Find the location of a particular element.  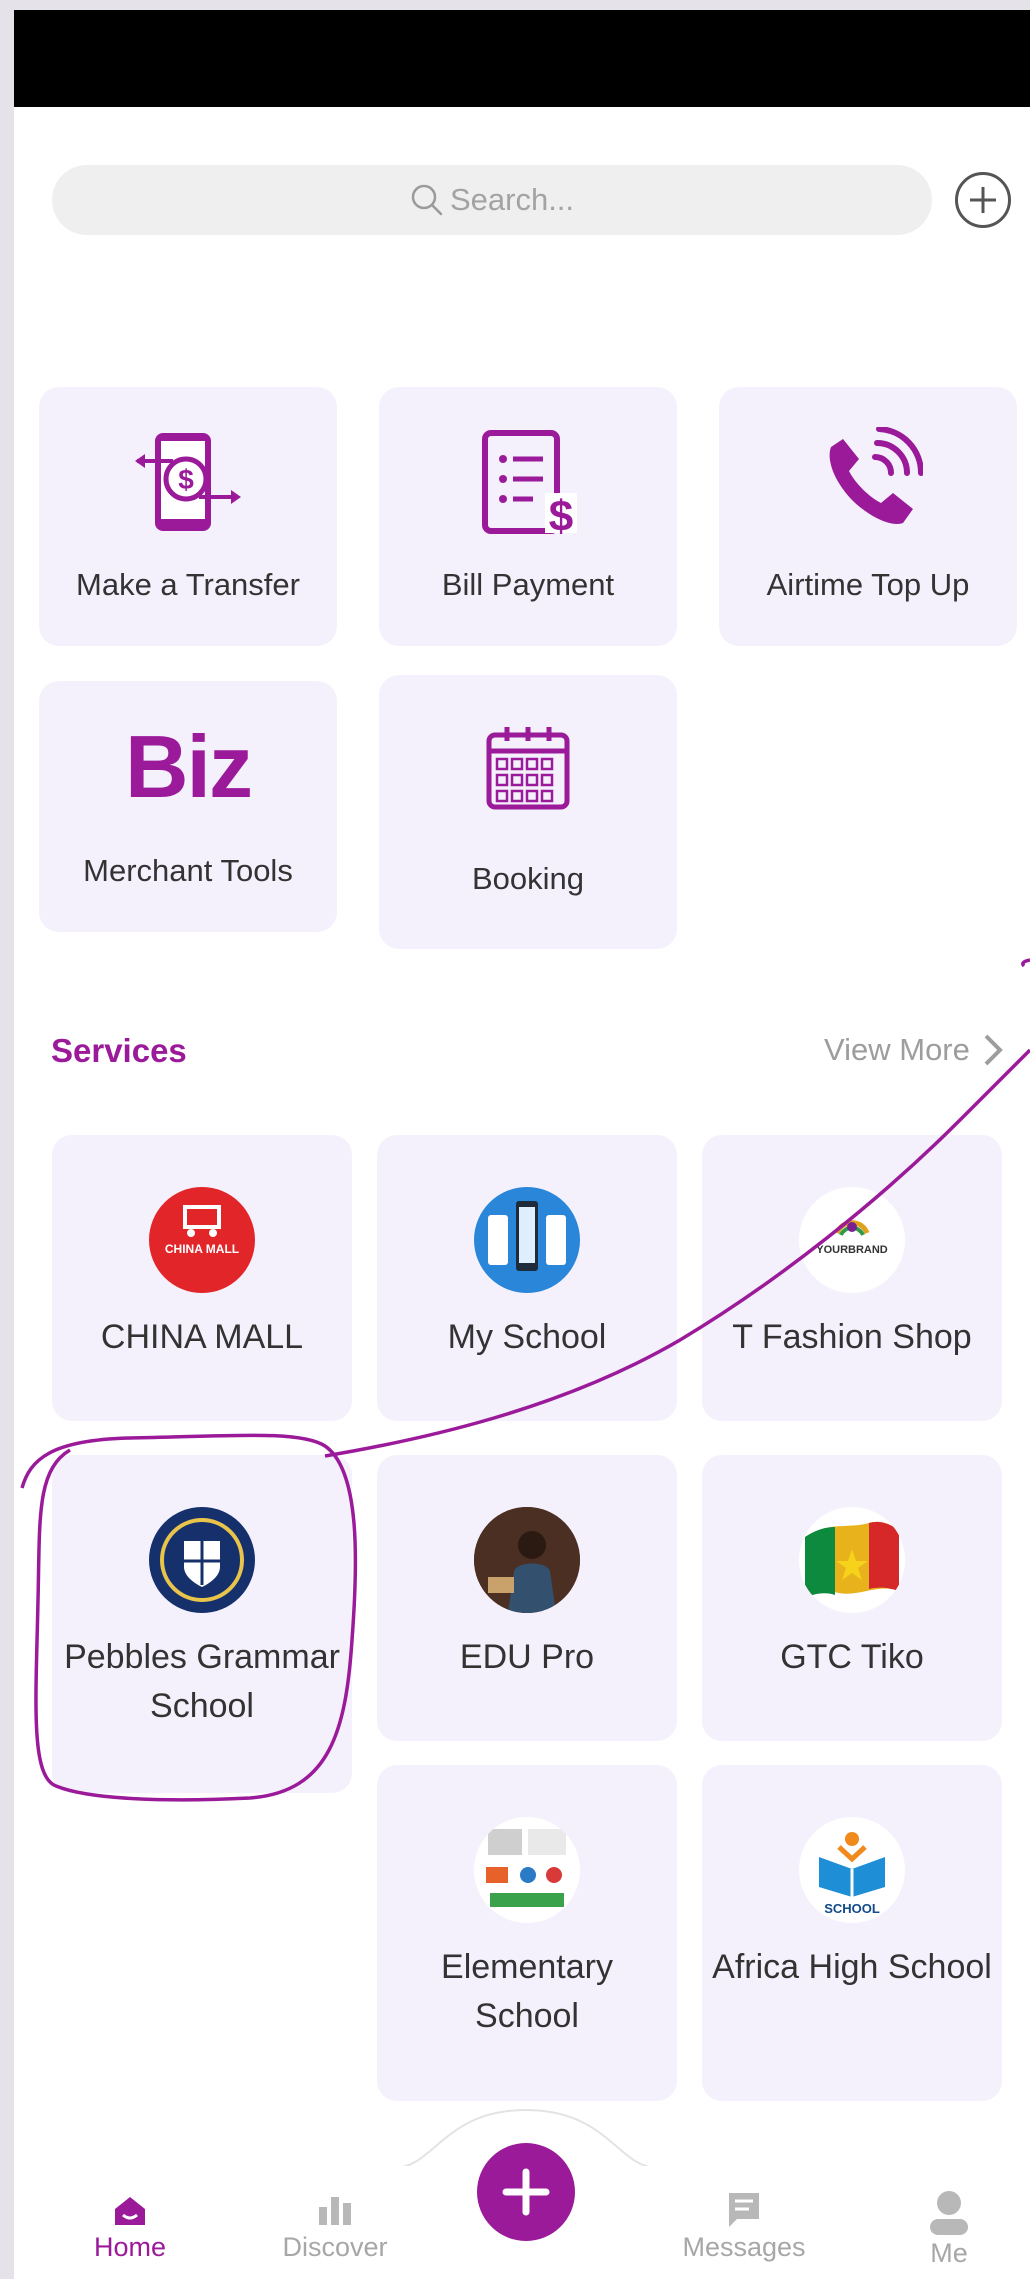

bill-icon: $ is located at coordinates (528, 482).